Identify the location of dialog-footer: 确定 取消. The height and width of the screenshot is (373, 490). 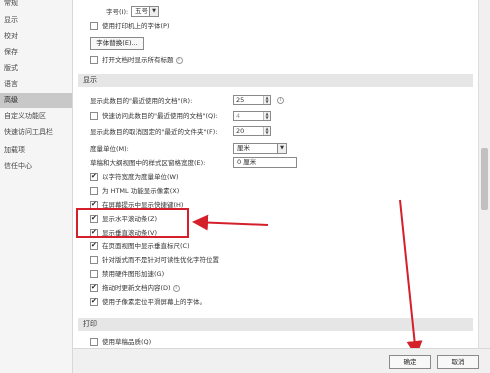
(281, 360).